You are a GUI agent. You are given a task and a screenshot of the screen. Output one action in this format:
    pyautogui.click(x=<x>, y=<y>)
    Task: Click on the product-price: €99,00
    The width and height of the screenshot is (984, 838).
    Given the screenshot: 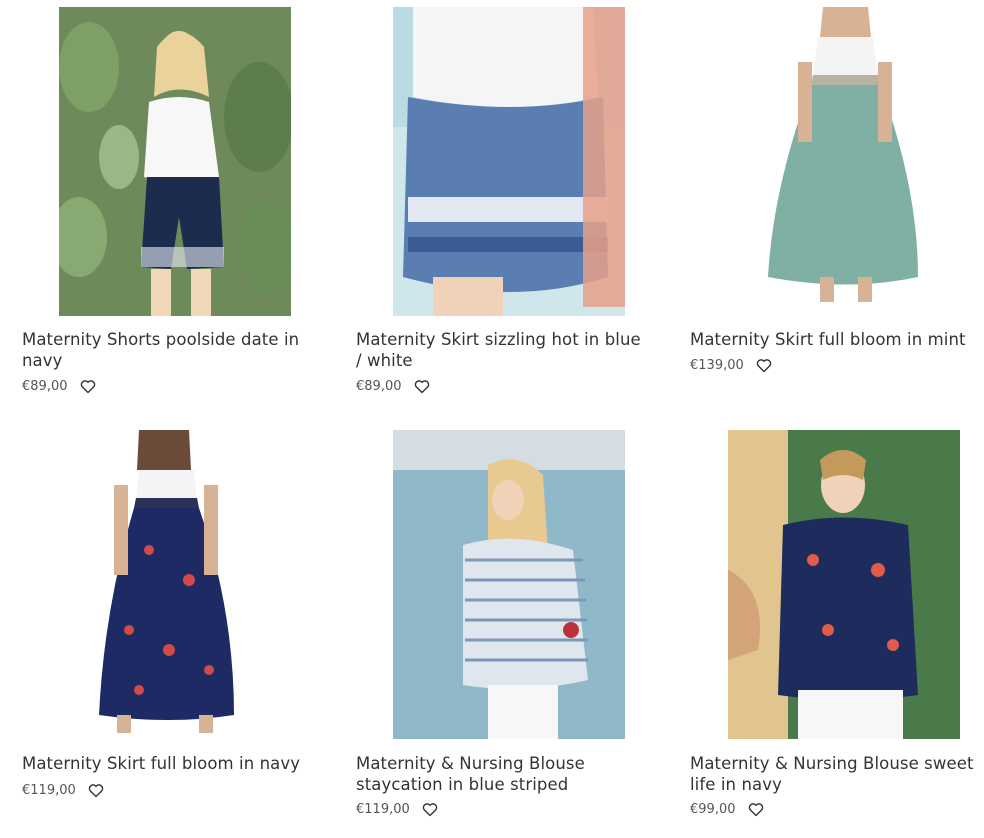 What is the action you would take?
    pyautogui.click(x=713, y=809)
    